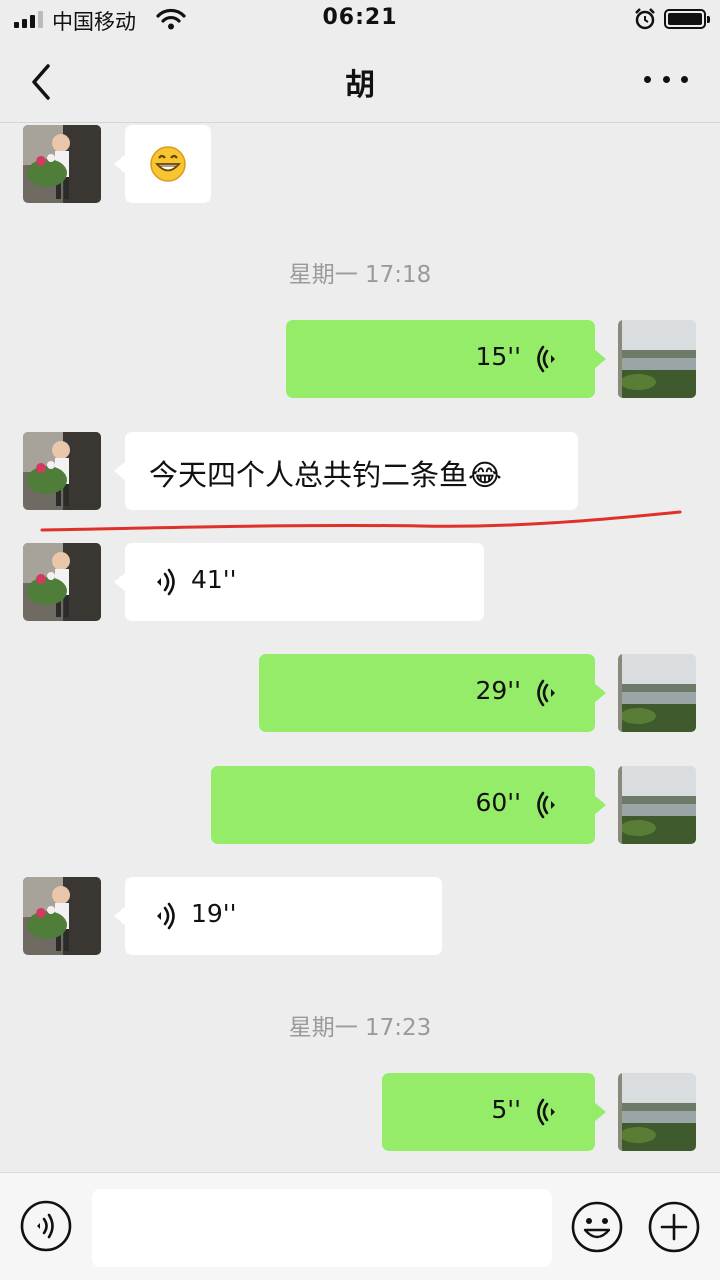 This screenshot has width=720, height=1280. Describe the element at coordinates (597, 1227) in the screenshot. I see `emoji-icon` at that location.